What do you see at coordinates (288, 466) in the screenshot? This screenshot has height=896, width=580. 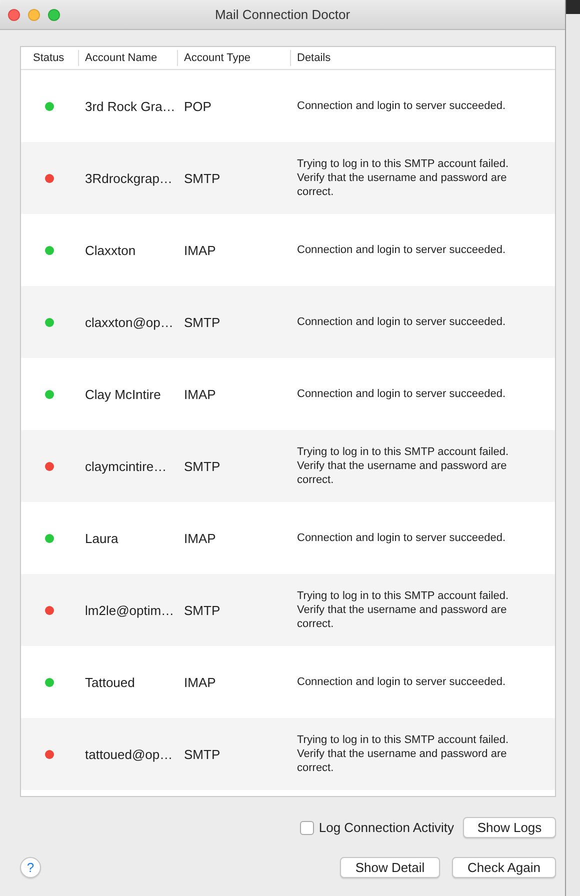 I see `table-row: claymcintire… SMTP Trying to log in to this SMTP account failed. Verify that the username and password are correct.` at bounding box center [288, 466].